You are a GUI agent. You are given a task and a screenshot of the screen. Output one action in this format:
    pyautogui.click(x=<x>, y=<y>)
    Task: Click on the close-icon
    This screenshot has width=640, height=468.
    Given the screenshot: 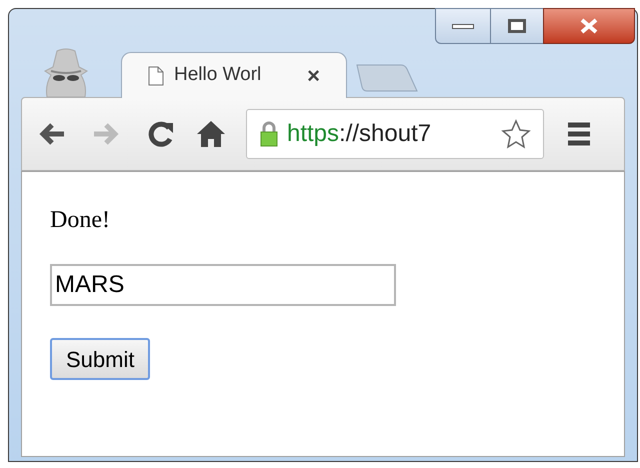 What is the action you would take?
    pyautogui.click(x=589, y=26)
    